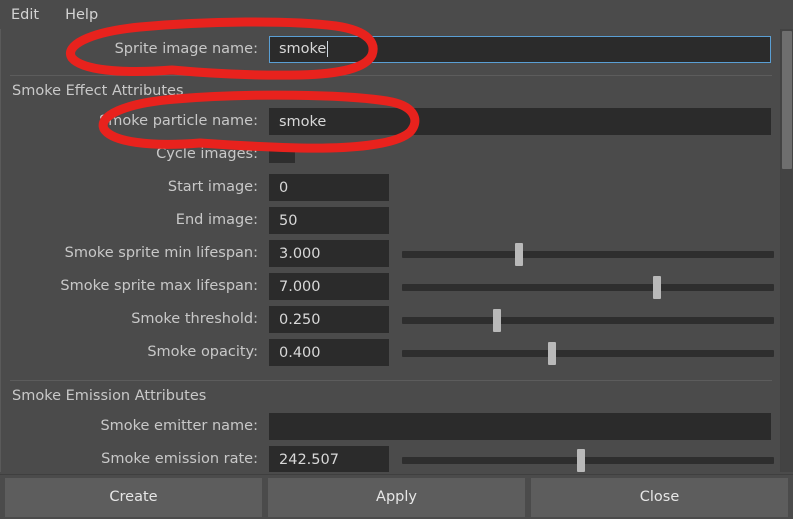 The width and height of the screenshot is (793, 519). I want to click on vertical-scrollbar, so click(787, 250).